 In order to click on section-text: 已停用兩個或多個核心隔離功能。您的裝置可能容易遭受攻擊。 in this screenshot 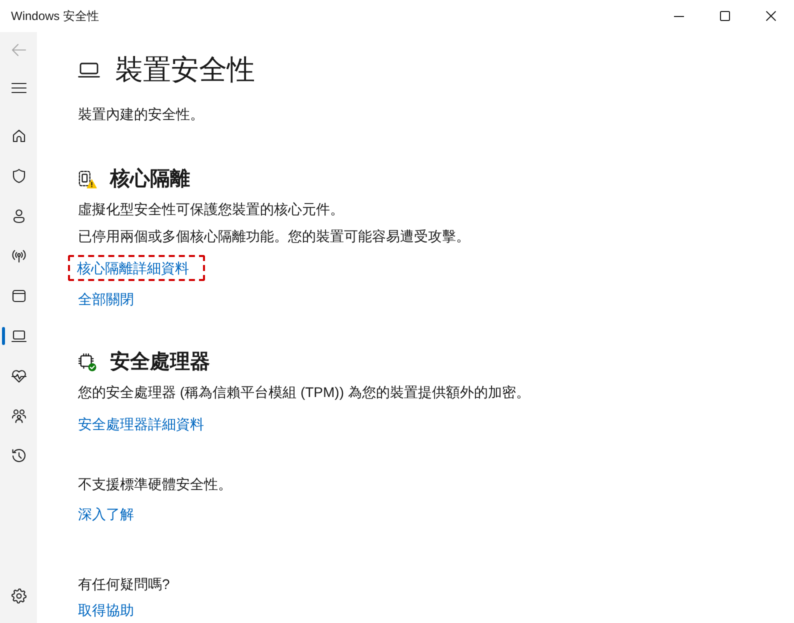, I will do `click(274, 236)`.